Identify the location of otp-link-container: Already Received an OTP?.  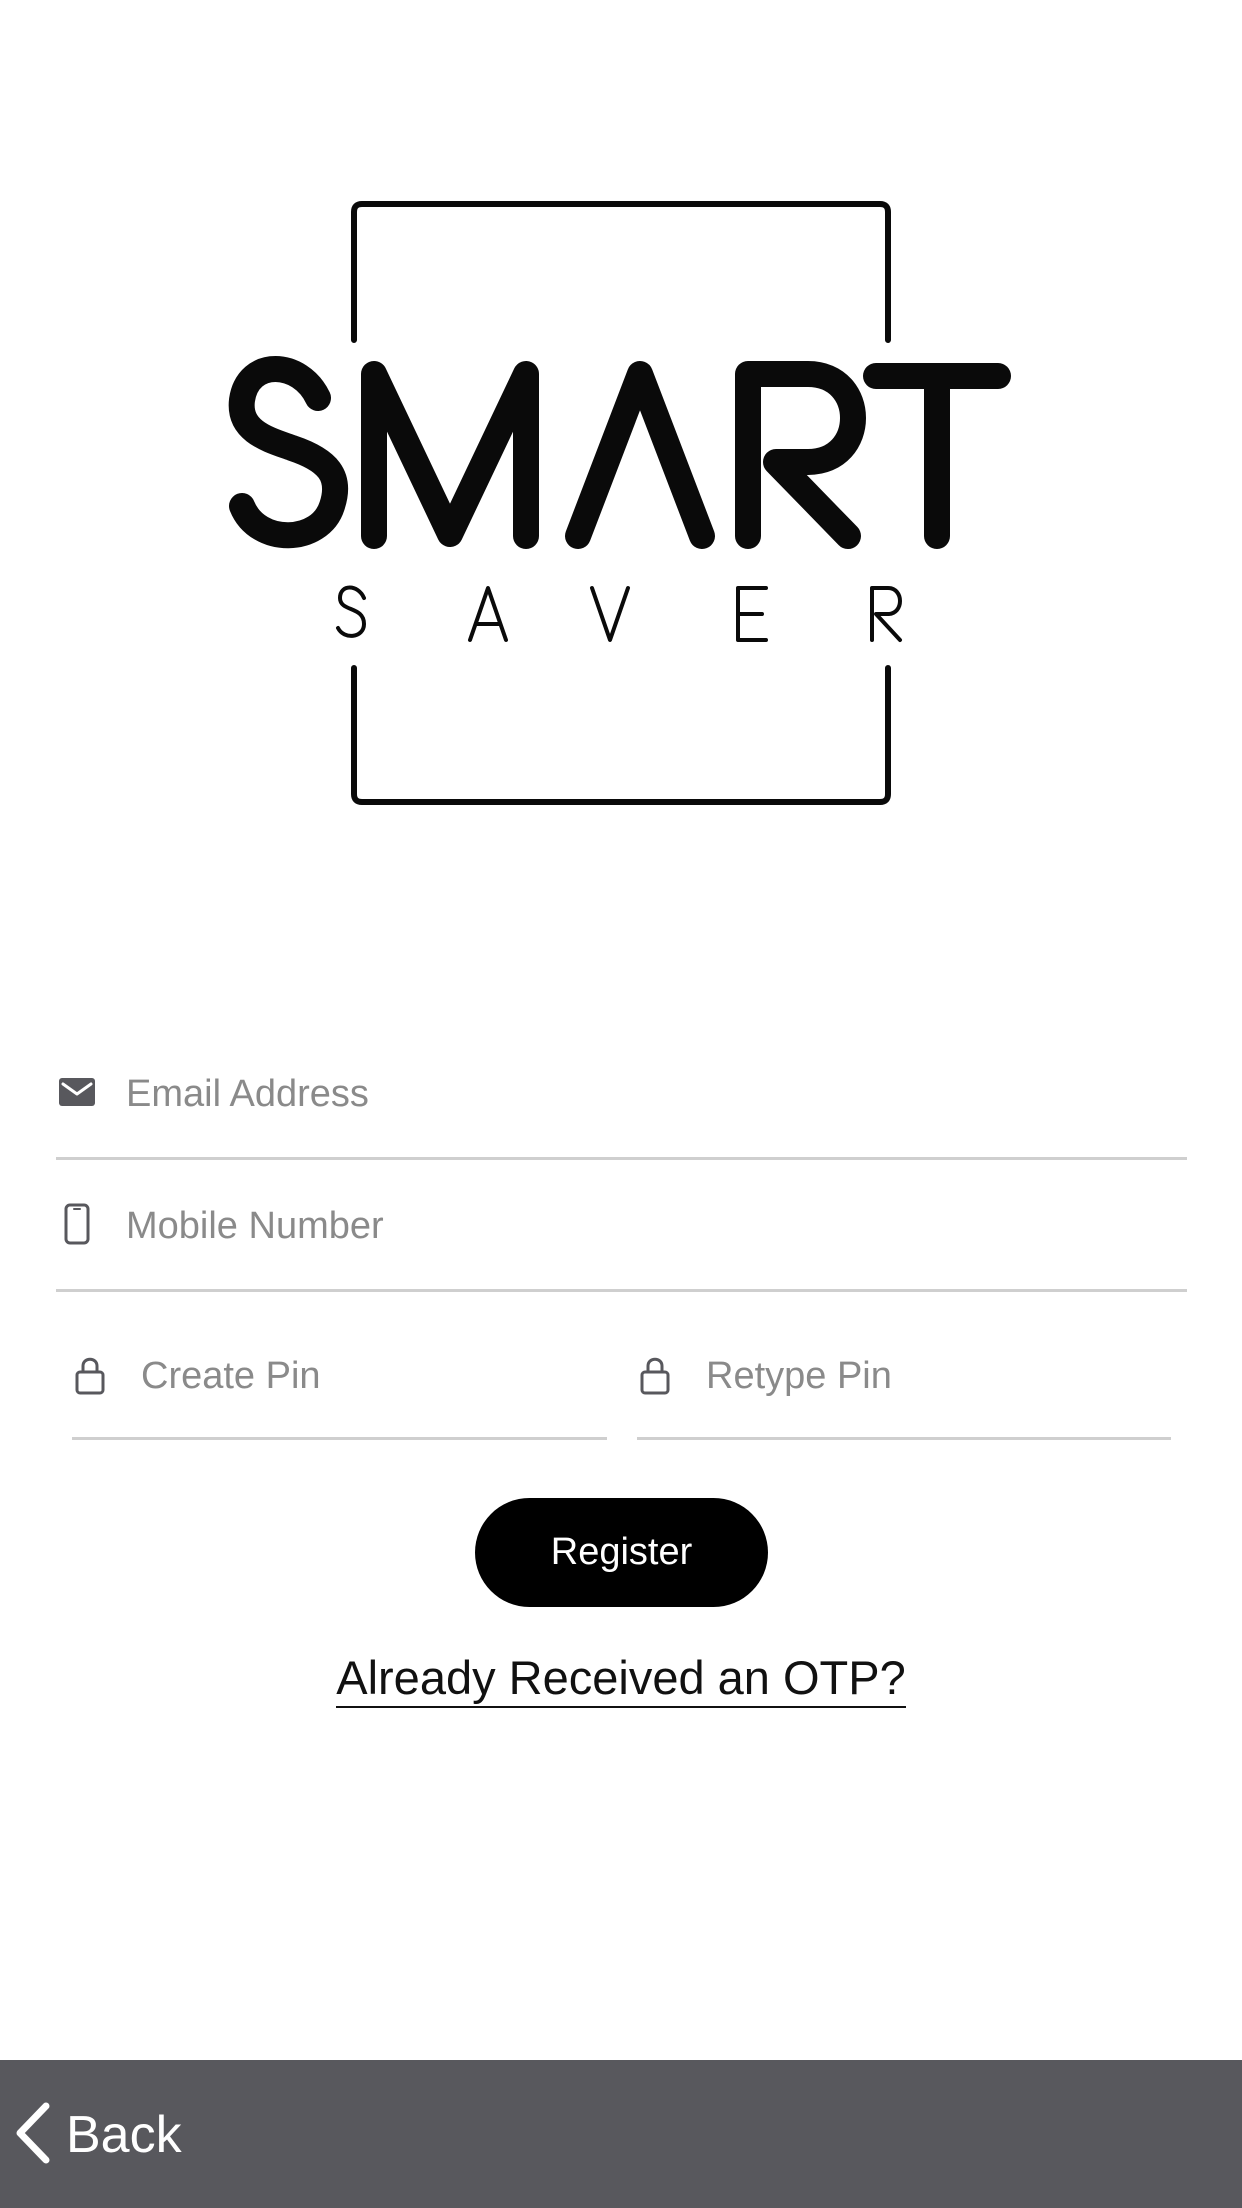
(621, 1678).